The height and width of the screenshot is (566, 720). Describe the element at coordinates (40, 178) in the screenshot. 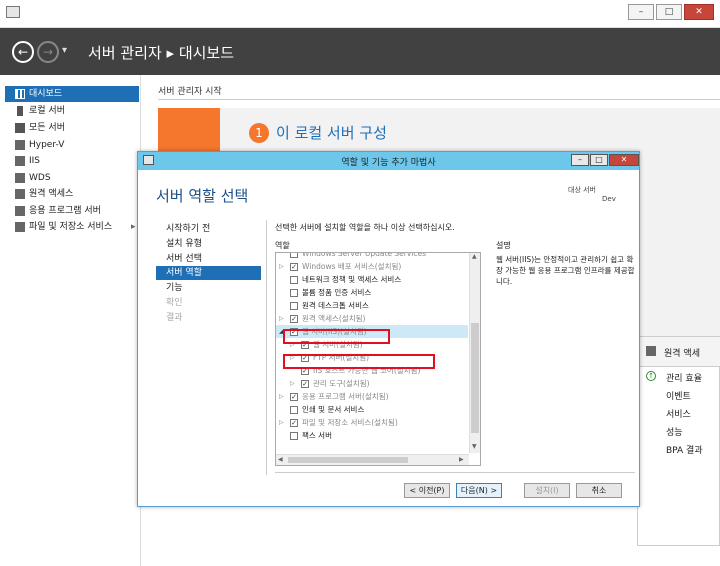

I see `sidebar-item-label: WDS` at that location.